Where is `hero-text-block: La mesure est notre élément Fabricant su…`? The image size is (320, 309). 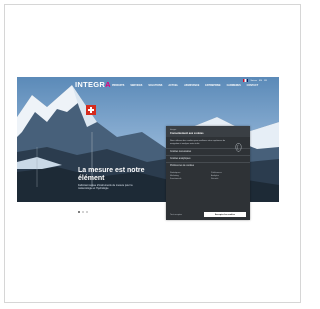
hero-text-block: La mesure est notre élément Fabricant su… is located at coordinates (114, 178).